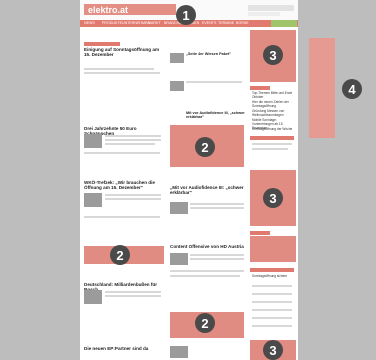 Image resolution: width=376 pixels, height=360 pixels. I want to click on article-meta, so click(119, 69).